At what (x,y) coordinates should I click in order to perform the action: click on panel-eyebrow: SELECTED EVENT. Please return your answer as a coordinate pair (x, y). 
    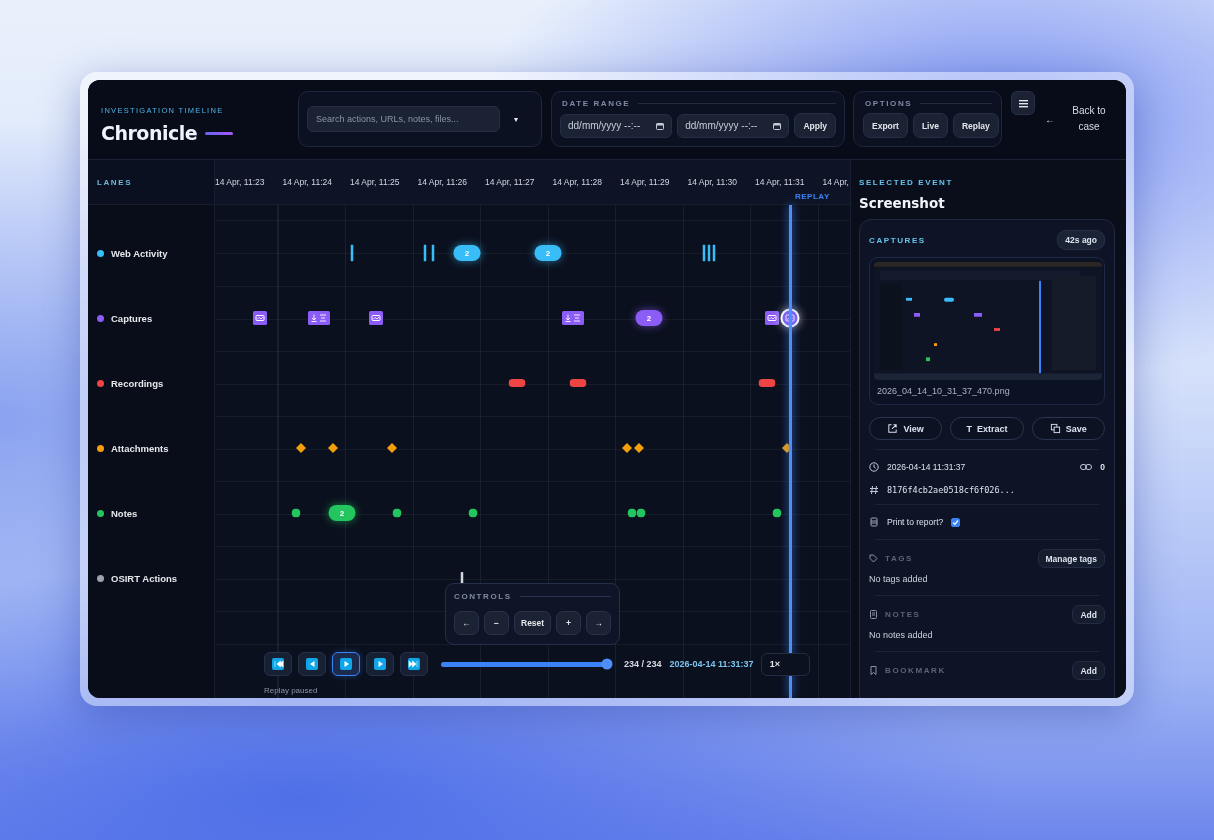
    Looking at the image, I should click on (906, 182).